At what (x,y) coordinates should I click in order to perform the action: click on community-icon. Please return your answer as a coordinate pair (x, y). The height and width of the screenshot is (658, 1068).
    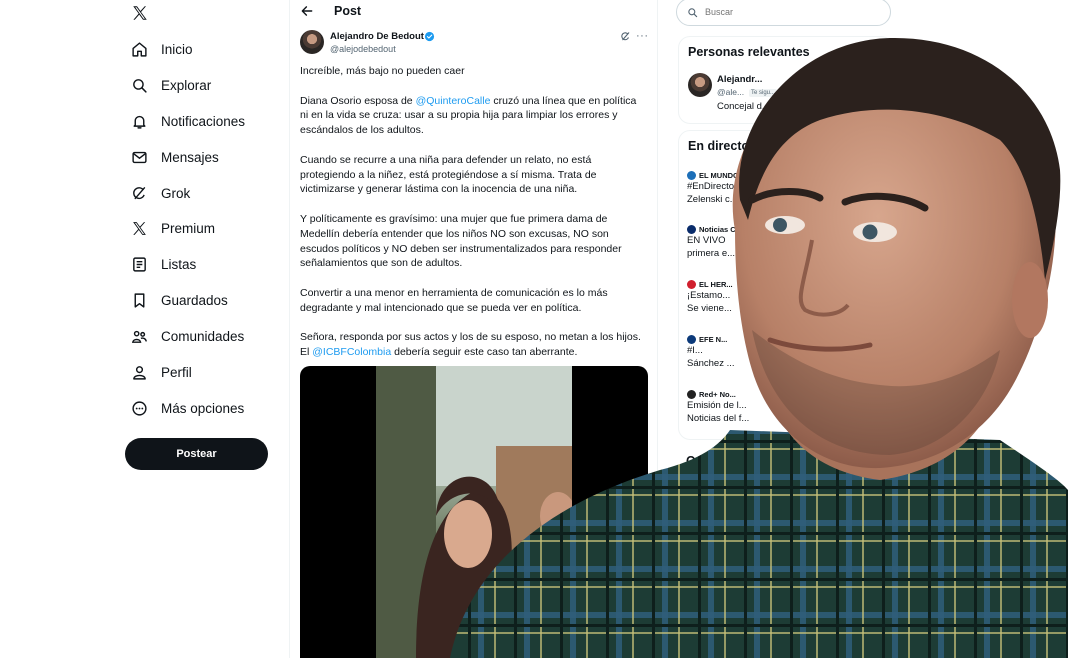
    Looking at the image, I should click on (139, 336).